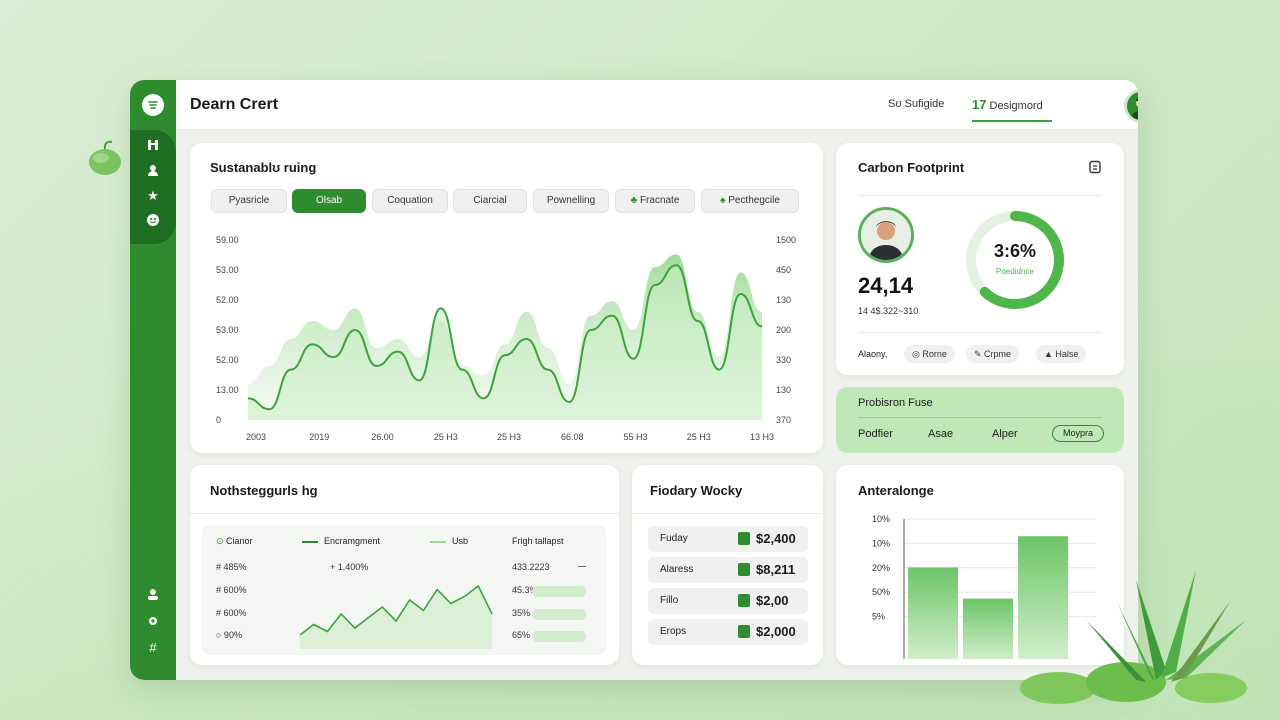 The image size is (1280, 720). What do you see at coordinates (410, 201) in the screenshot?
I see `tab-coquation: Coquation` at bounding box center [410, 201].